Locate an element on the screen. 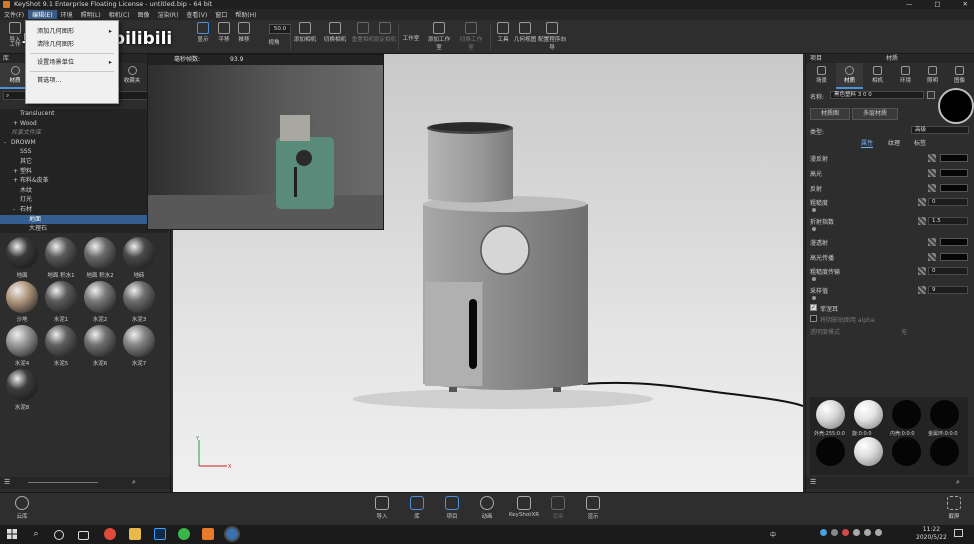 The width and height of the screenshot is (974, 544). library-toggle-button: 库 is located at coordinates (417, 508).